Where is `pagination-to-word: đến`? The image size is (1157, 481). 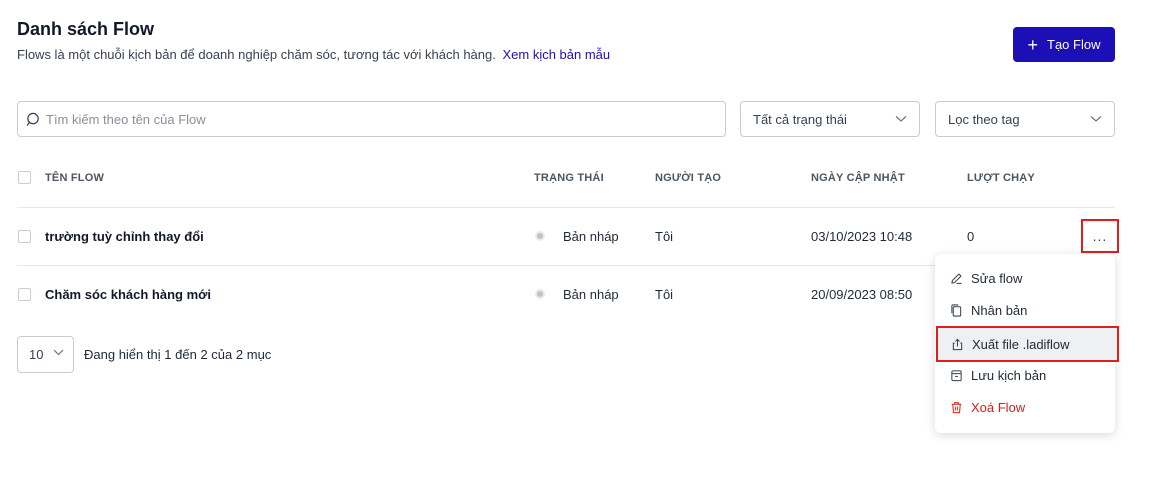
pagination-to-word: đến is located at coordinates (186, 354).